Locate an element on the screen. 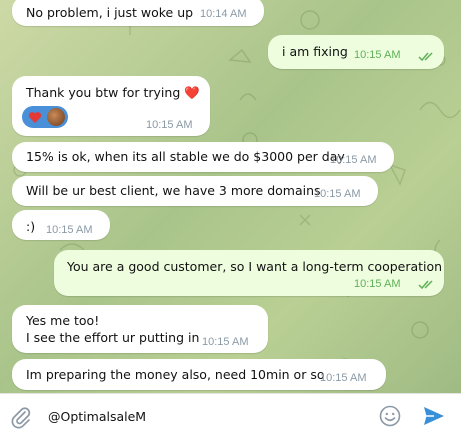  message-composer: @OptimalsaleM is located at coordinates (230, 417).